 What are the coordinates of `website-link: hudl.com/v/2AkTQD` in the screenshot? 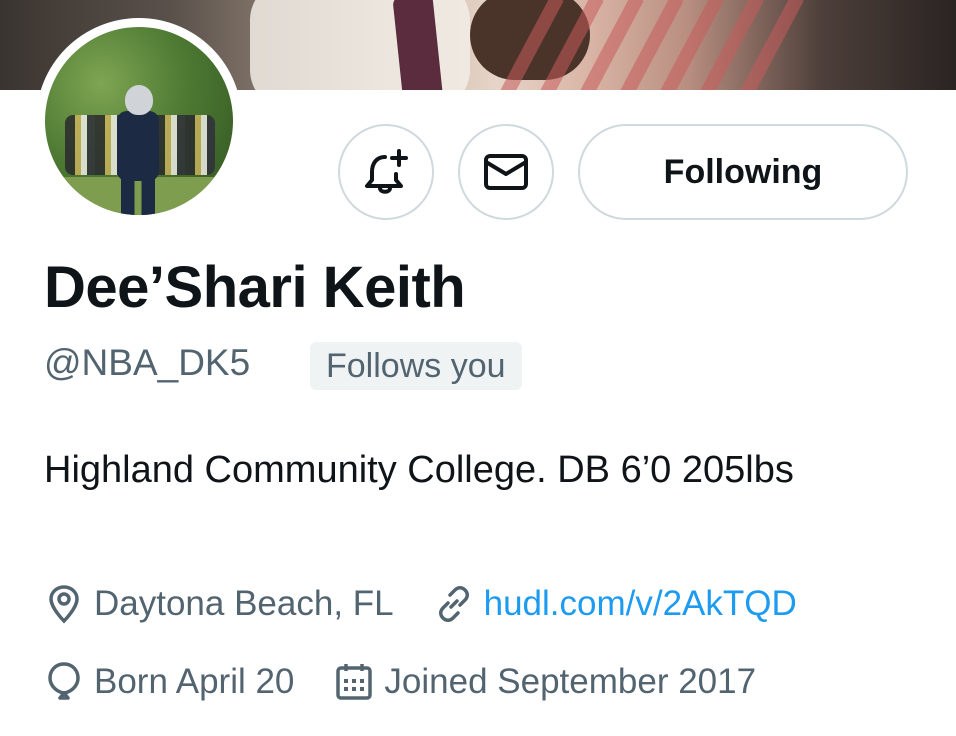 It's located at (640, 604).